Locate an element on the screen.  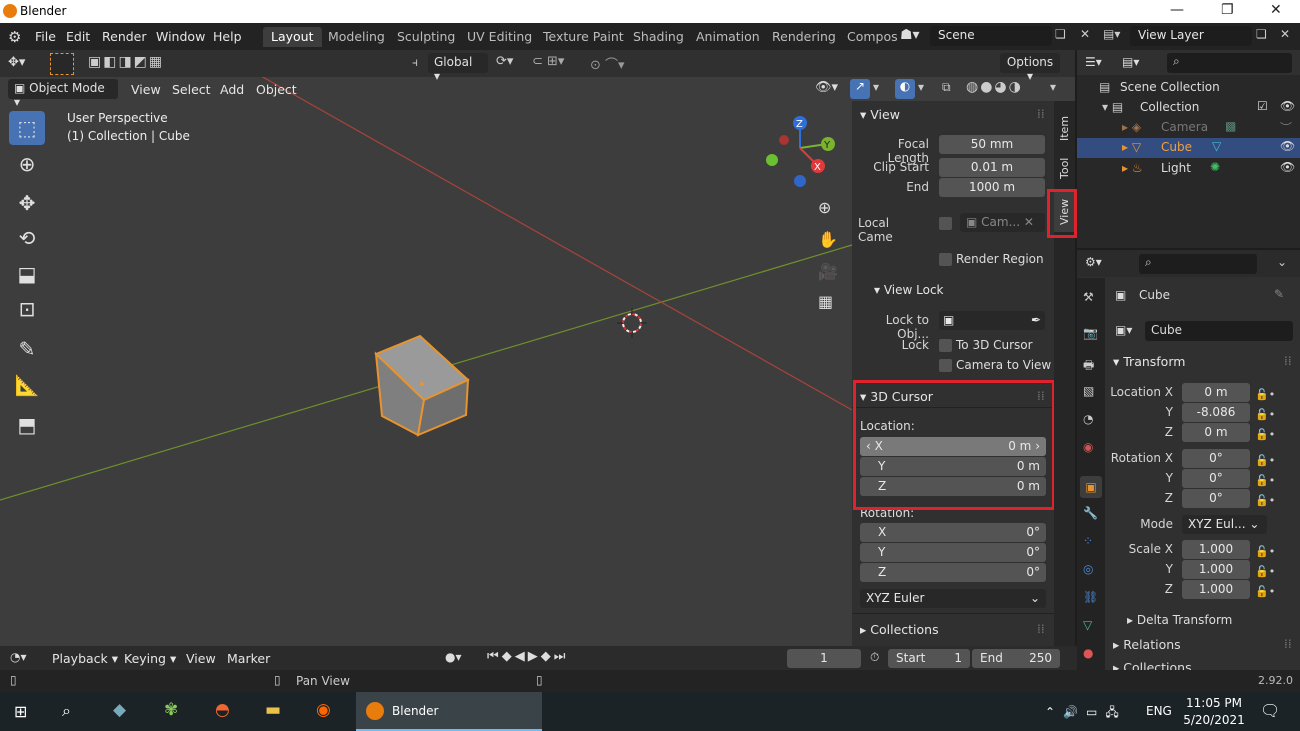
outliner-item-camera: Camera is located at coordinates (1184, 127).